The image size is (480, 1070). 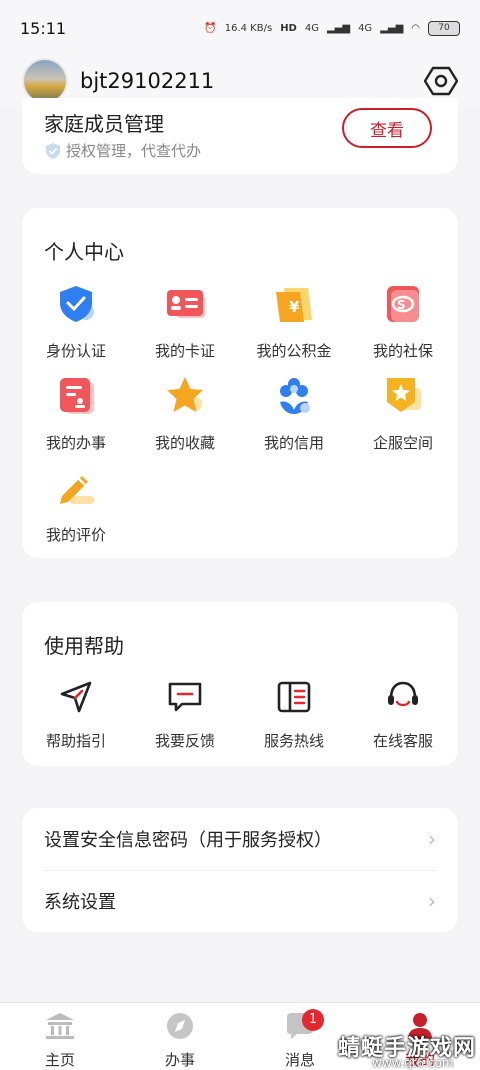 What do you see at coordinates (240, 136) in the screenshot?
I see `family-card: 家庭成员管理 授权管理，代查代办 查看` at bounding box center [240, 136].